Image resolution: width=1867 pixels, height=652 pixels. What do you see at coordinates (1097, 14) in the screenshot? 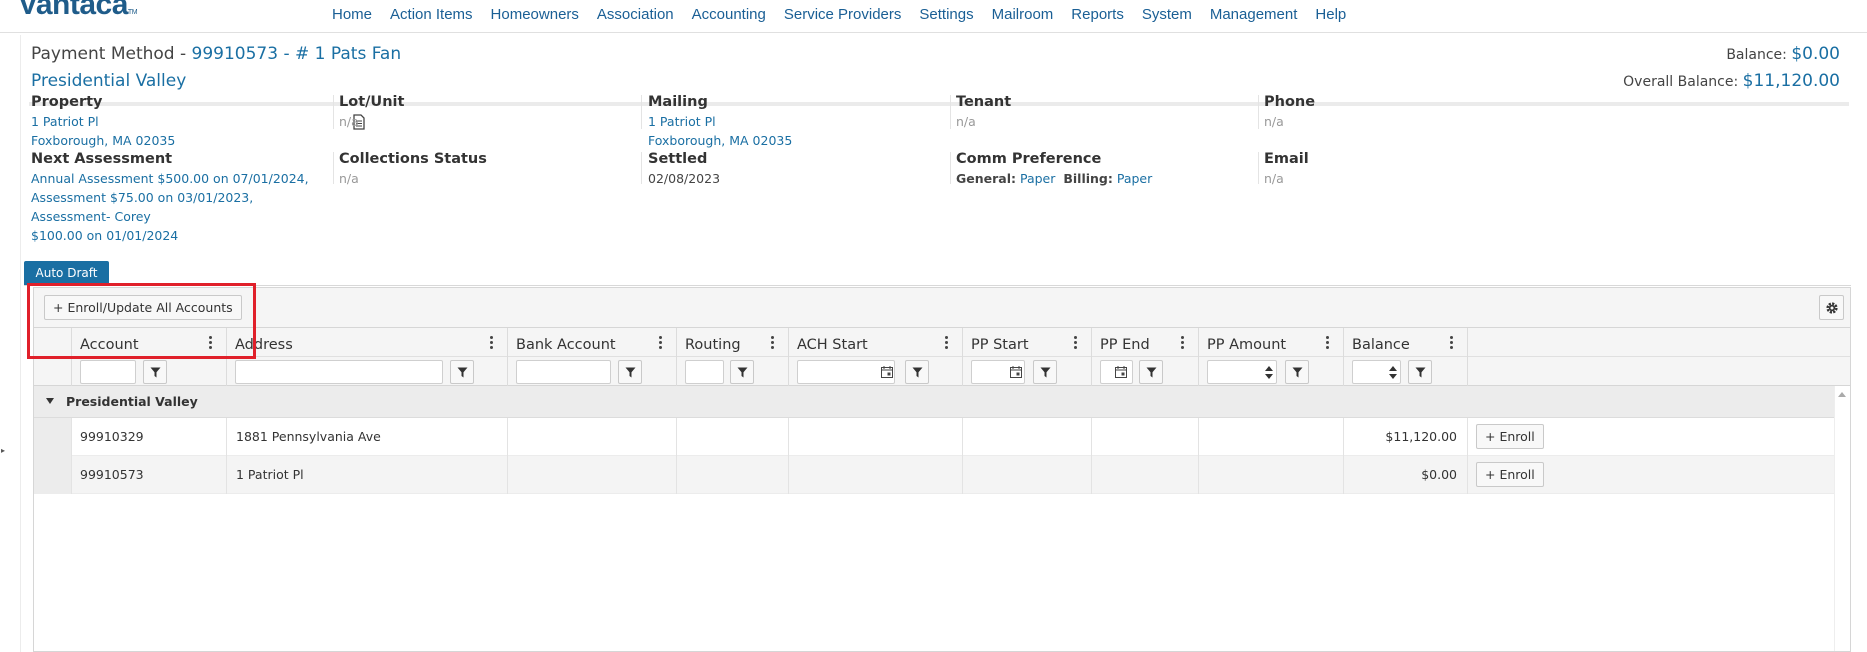
I see `nav-reports: Reports` at bounding box center [1097, 14].